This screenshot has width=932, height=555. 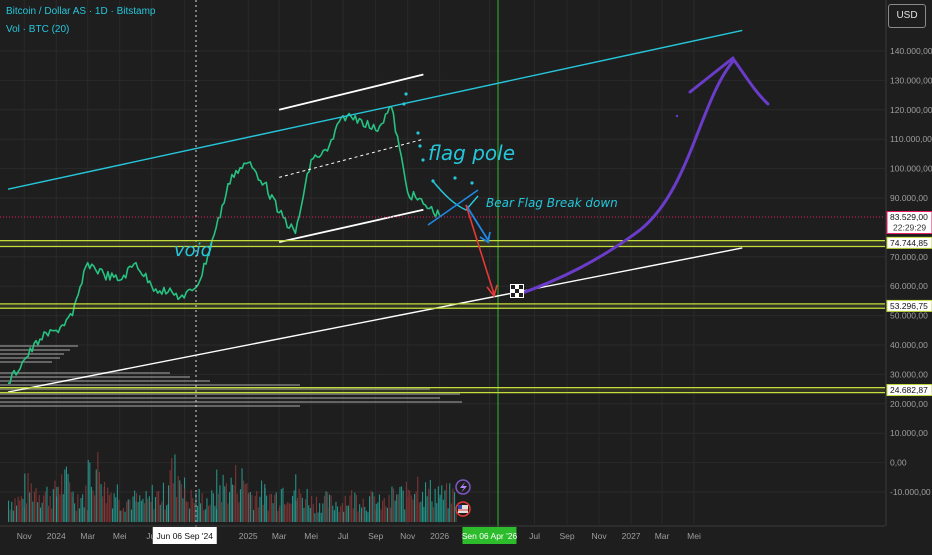 I want to click on support-zone-24k, so click(x=442, y=390).